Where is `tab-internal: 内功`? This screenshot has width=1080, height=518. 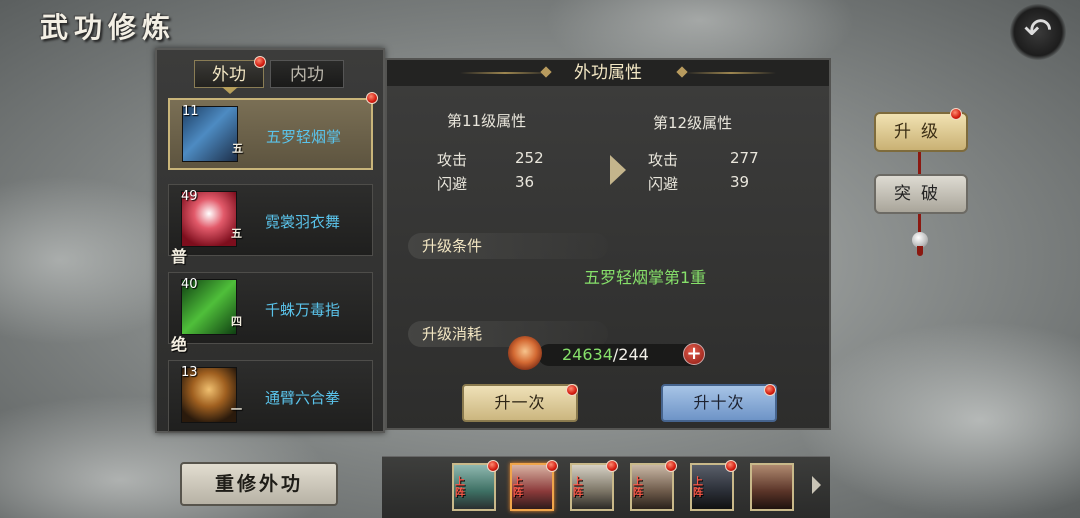
tab-internal: 内功 is located at coordinates (307, 74).